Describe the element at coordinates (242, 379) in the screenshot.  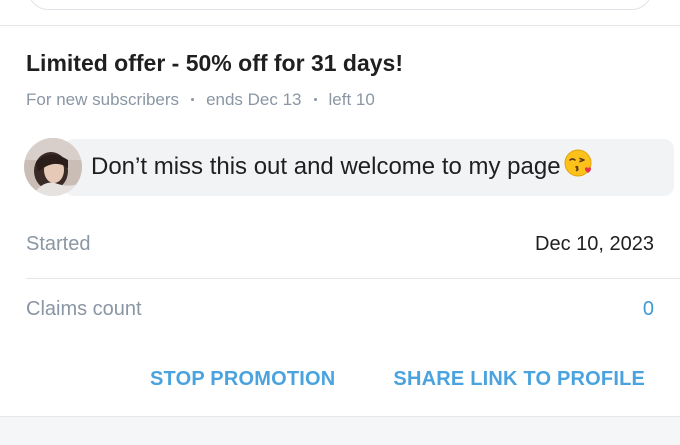
I see `stop-promotion-button: STOP PROMOTION` at that location.